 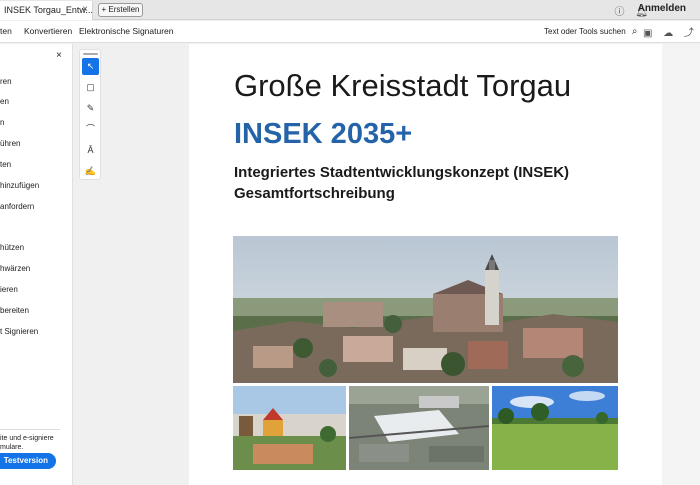 I want to click on save-icon: ▣, so click(x=647, y=33).